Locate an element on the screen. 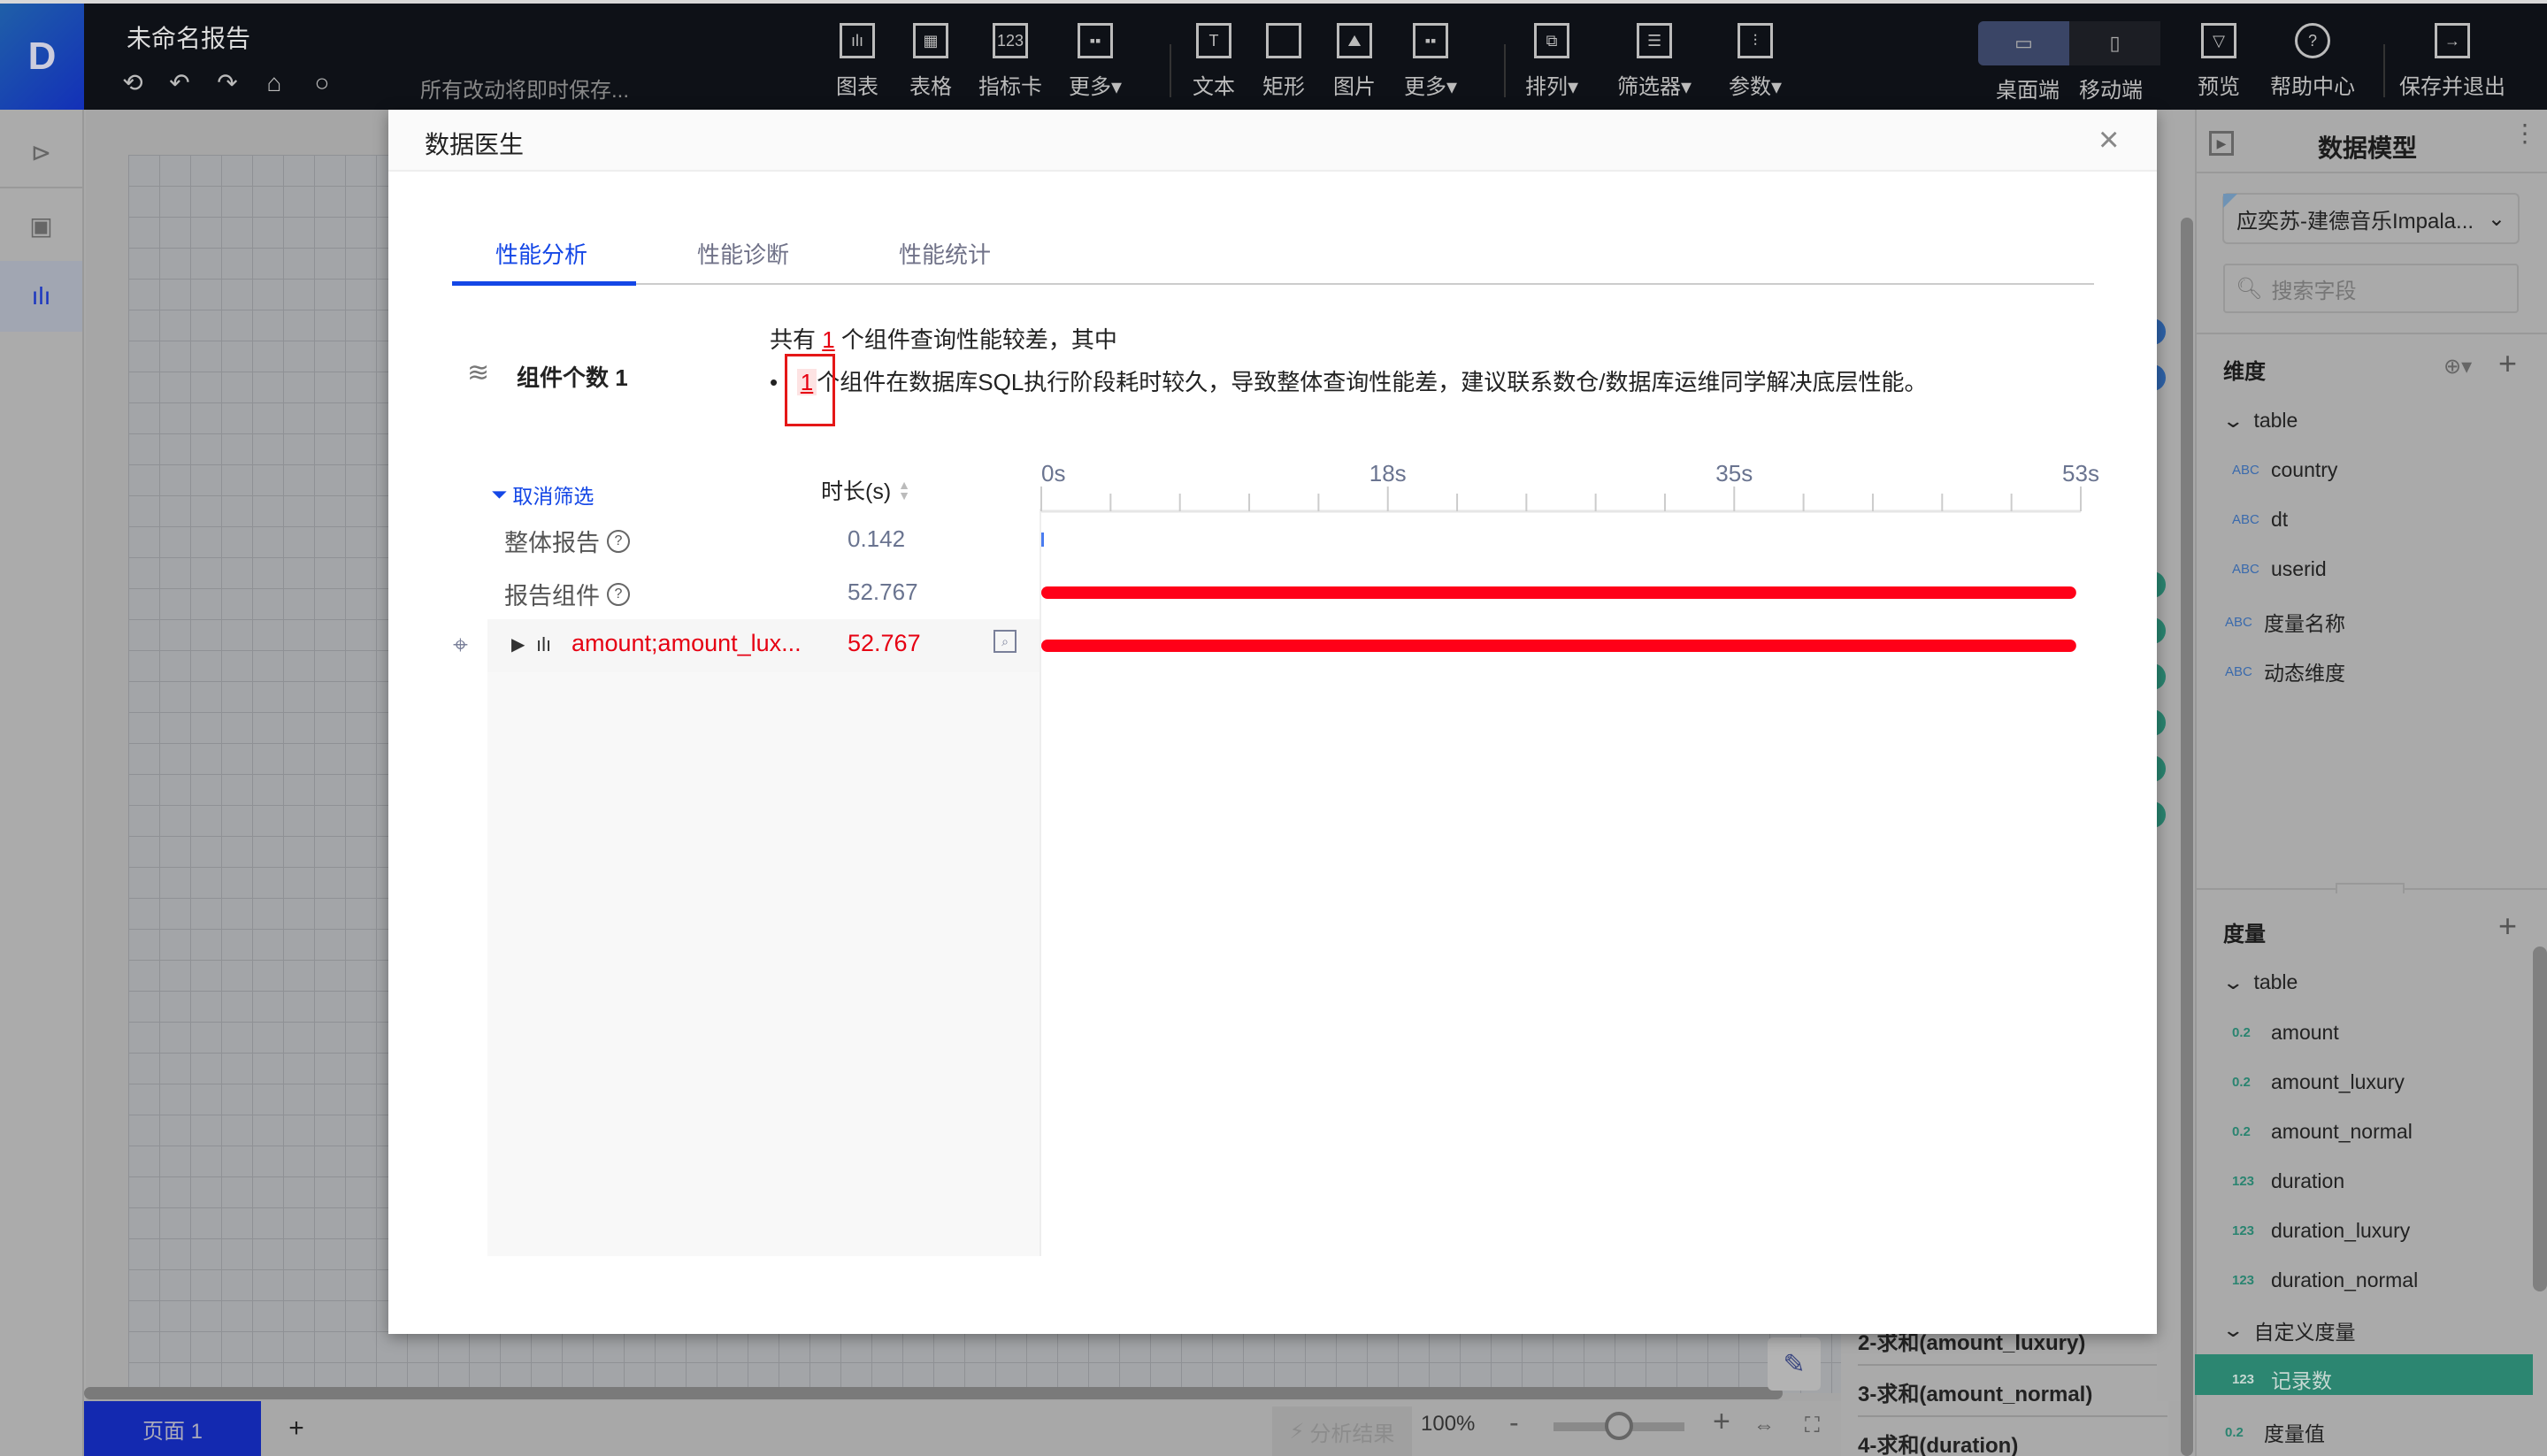 Image resolution: width=2547 pixels, height=1456 pixels. page-tab: 页面 1 is located at coordinates (172, 1428).